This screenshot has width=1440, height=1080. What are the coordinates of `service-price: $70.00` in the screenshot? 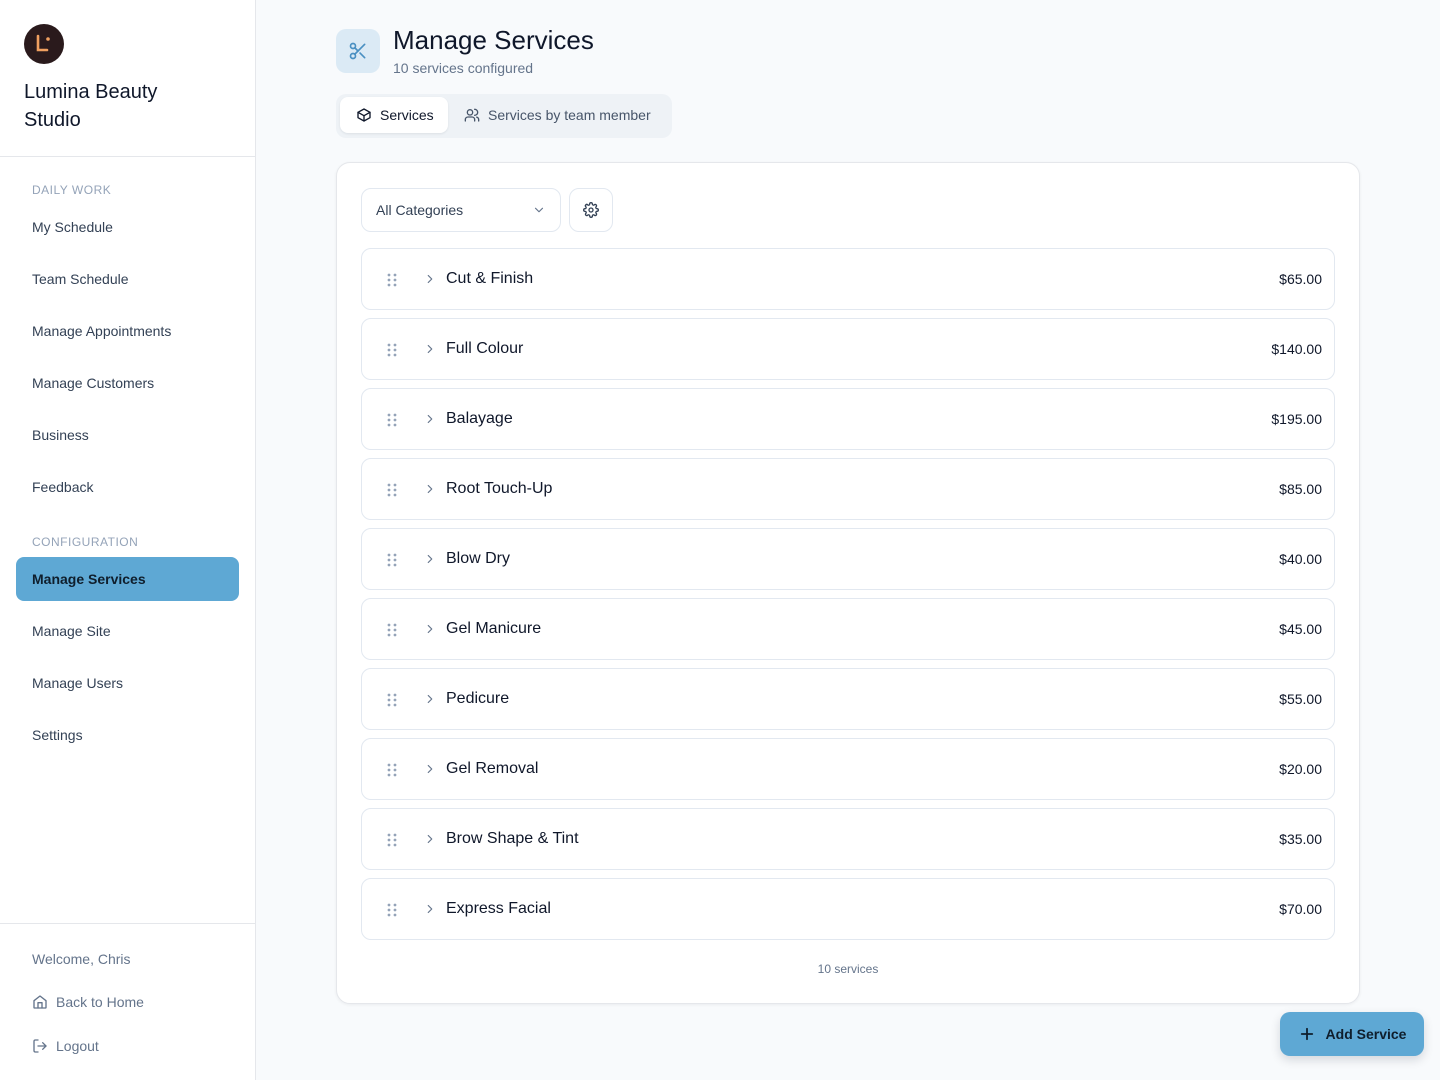 It's located at (1300, 909).